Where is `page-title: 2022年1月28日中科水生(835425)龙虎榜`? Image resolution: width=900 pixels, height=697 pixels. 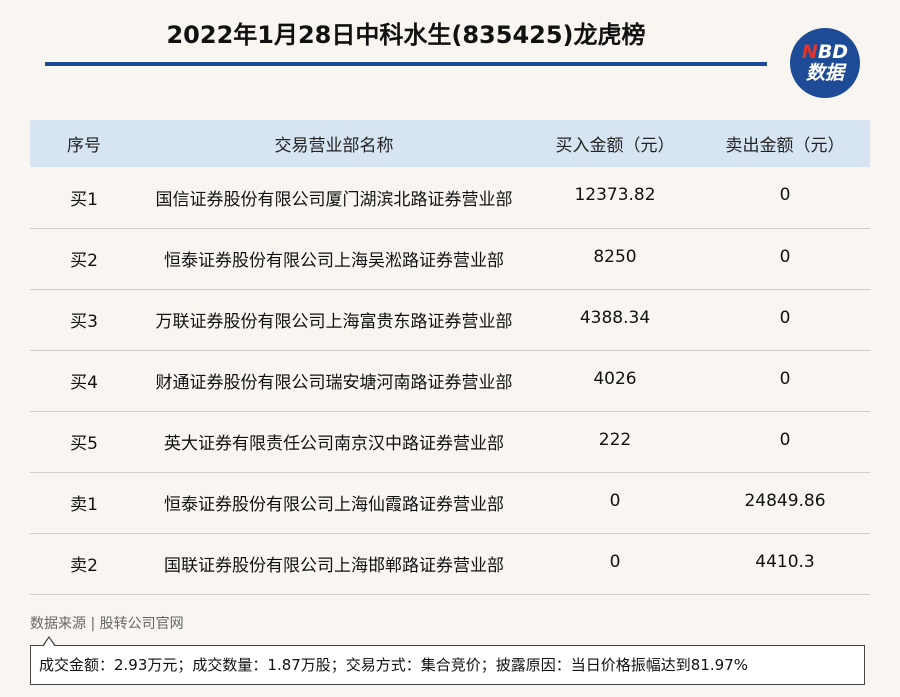 page-title: 2022年1月28日中科水生(835425)龙虎榜 is located at coordinates (406, 35).